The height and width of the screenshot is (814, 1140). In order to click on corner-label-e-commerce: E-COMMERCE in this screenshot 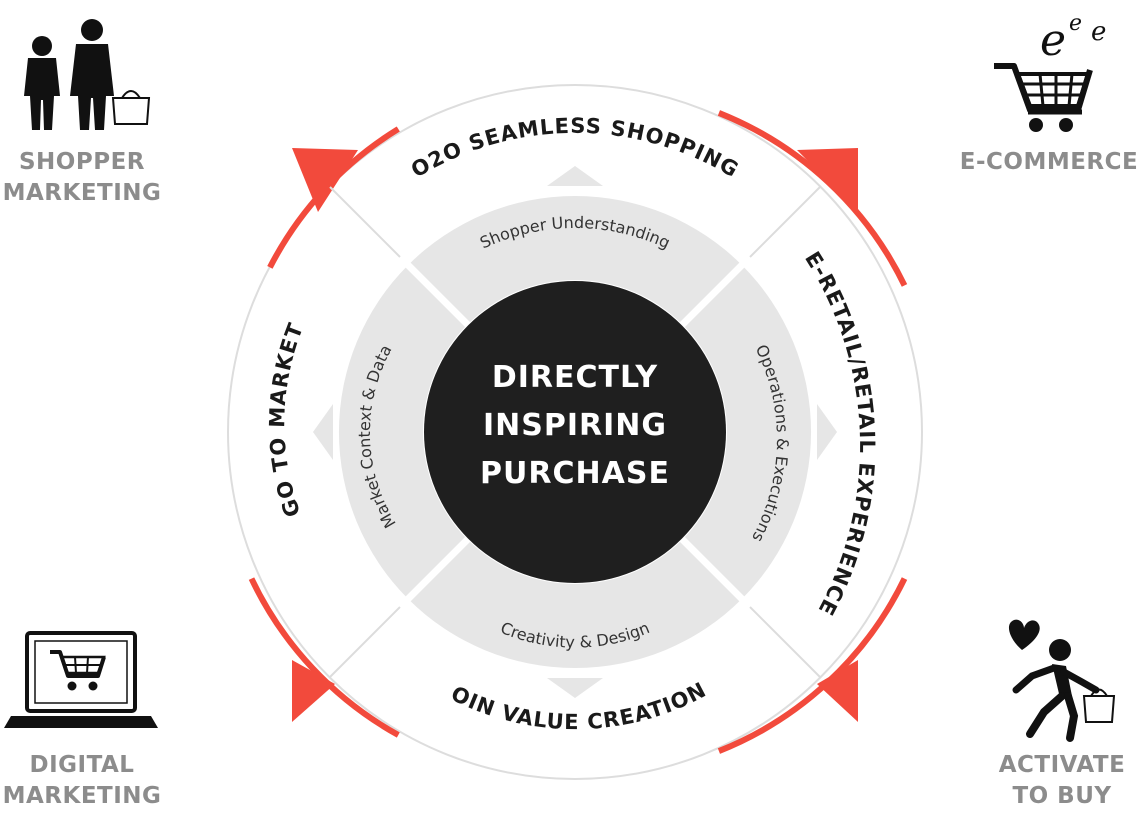, I will do `click(1049, 162)`.